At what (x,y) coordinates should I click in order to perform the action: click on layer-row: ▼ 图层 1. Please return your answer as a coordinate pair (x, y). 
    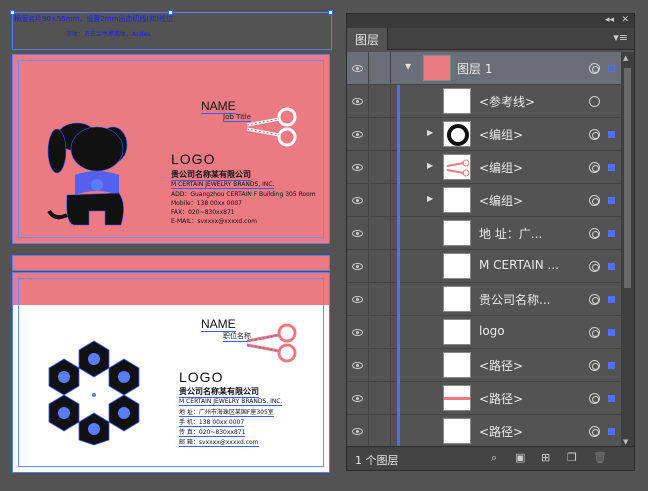
    Looking at the image, I should click on (484, 68).